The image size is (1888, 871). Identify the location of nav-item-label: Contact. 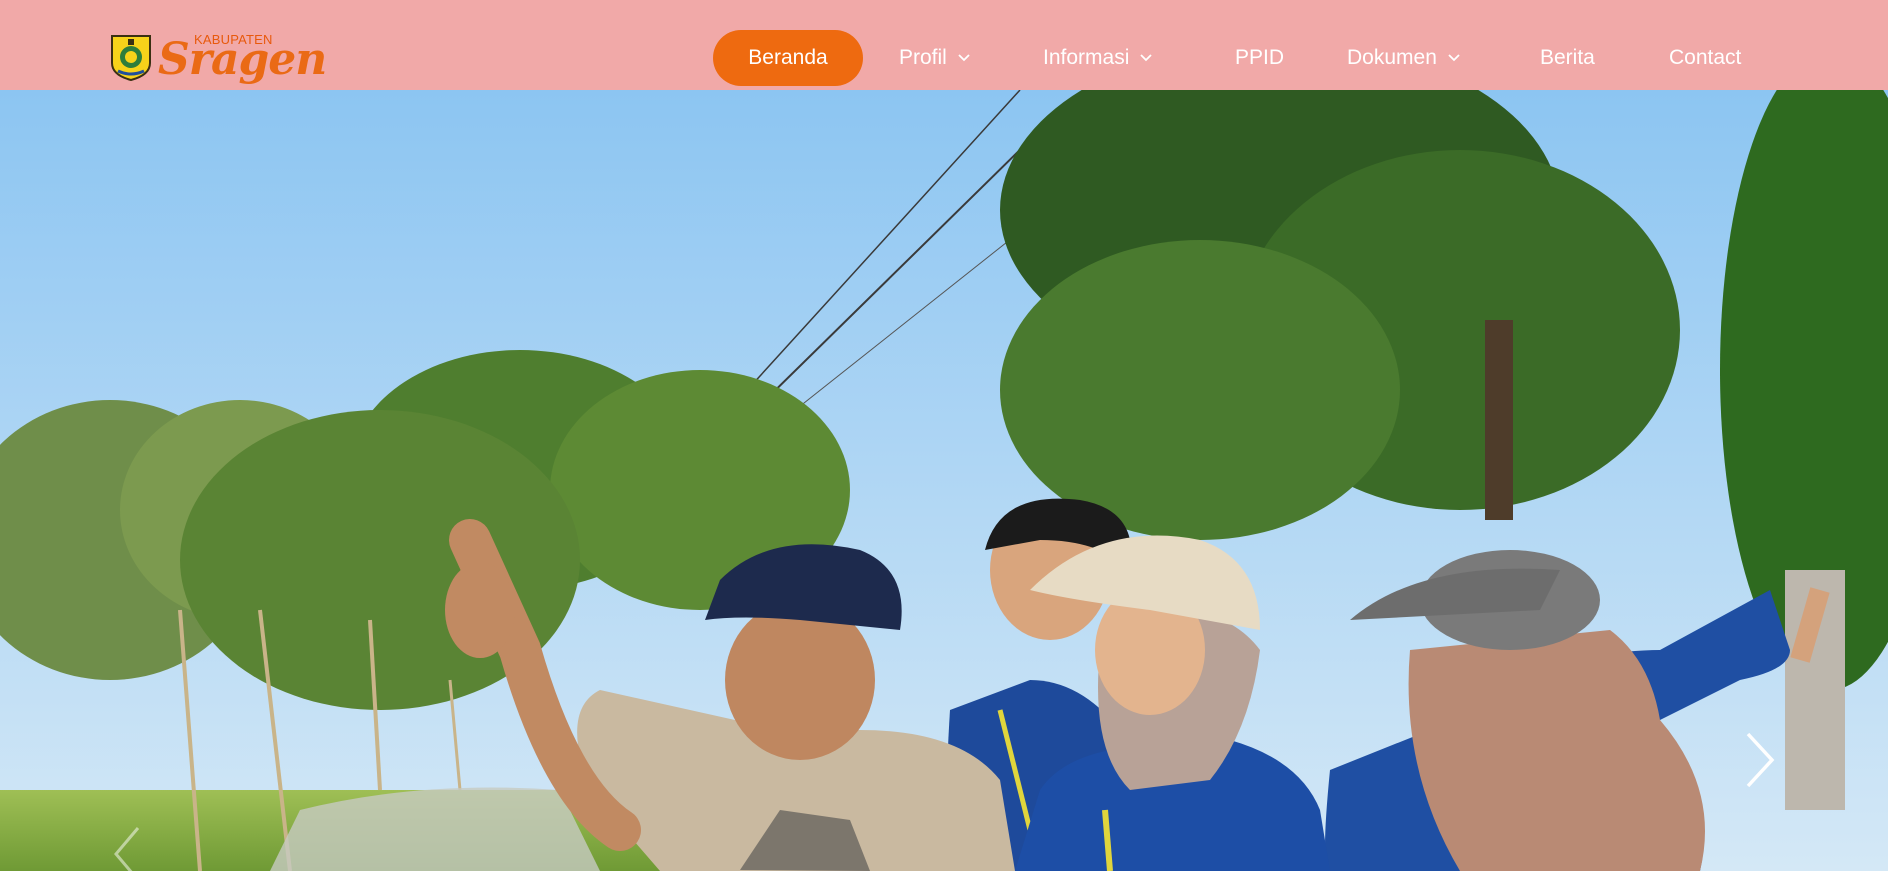
(1705, 57).